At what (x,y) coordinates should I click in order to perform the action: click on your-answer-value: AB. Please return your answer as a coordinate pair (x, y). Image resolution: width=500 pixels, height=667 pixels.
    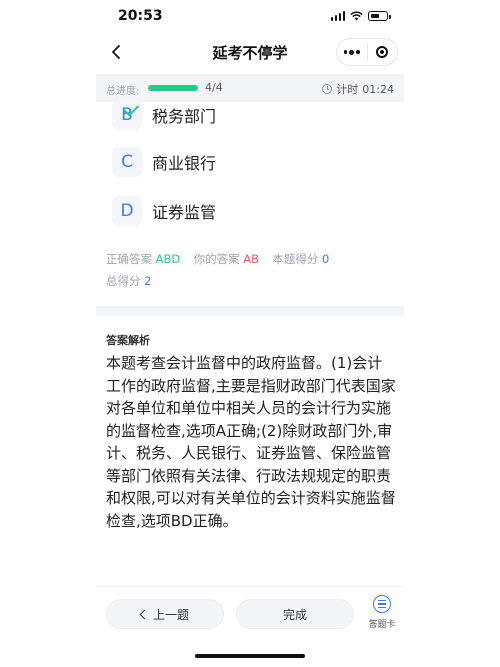
    Looking at the image, I should click on (251, 259).